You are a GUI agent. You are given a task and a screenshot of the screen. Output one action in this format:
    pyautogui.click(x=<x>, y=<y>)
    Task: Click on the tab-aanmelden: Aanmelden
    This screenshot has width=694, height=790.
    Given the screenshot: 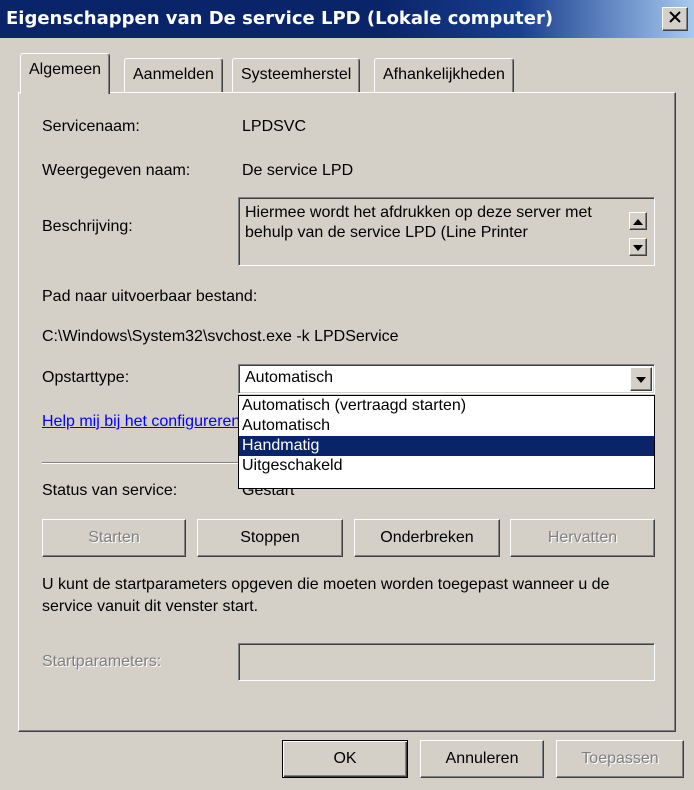 What is the action you would take?
    pyautogui.click(x=173, y=75)
    